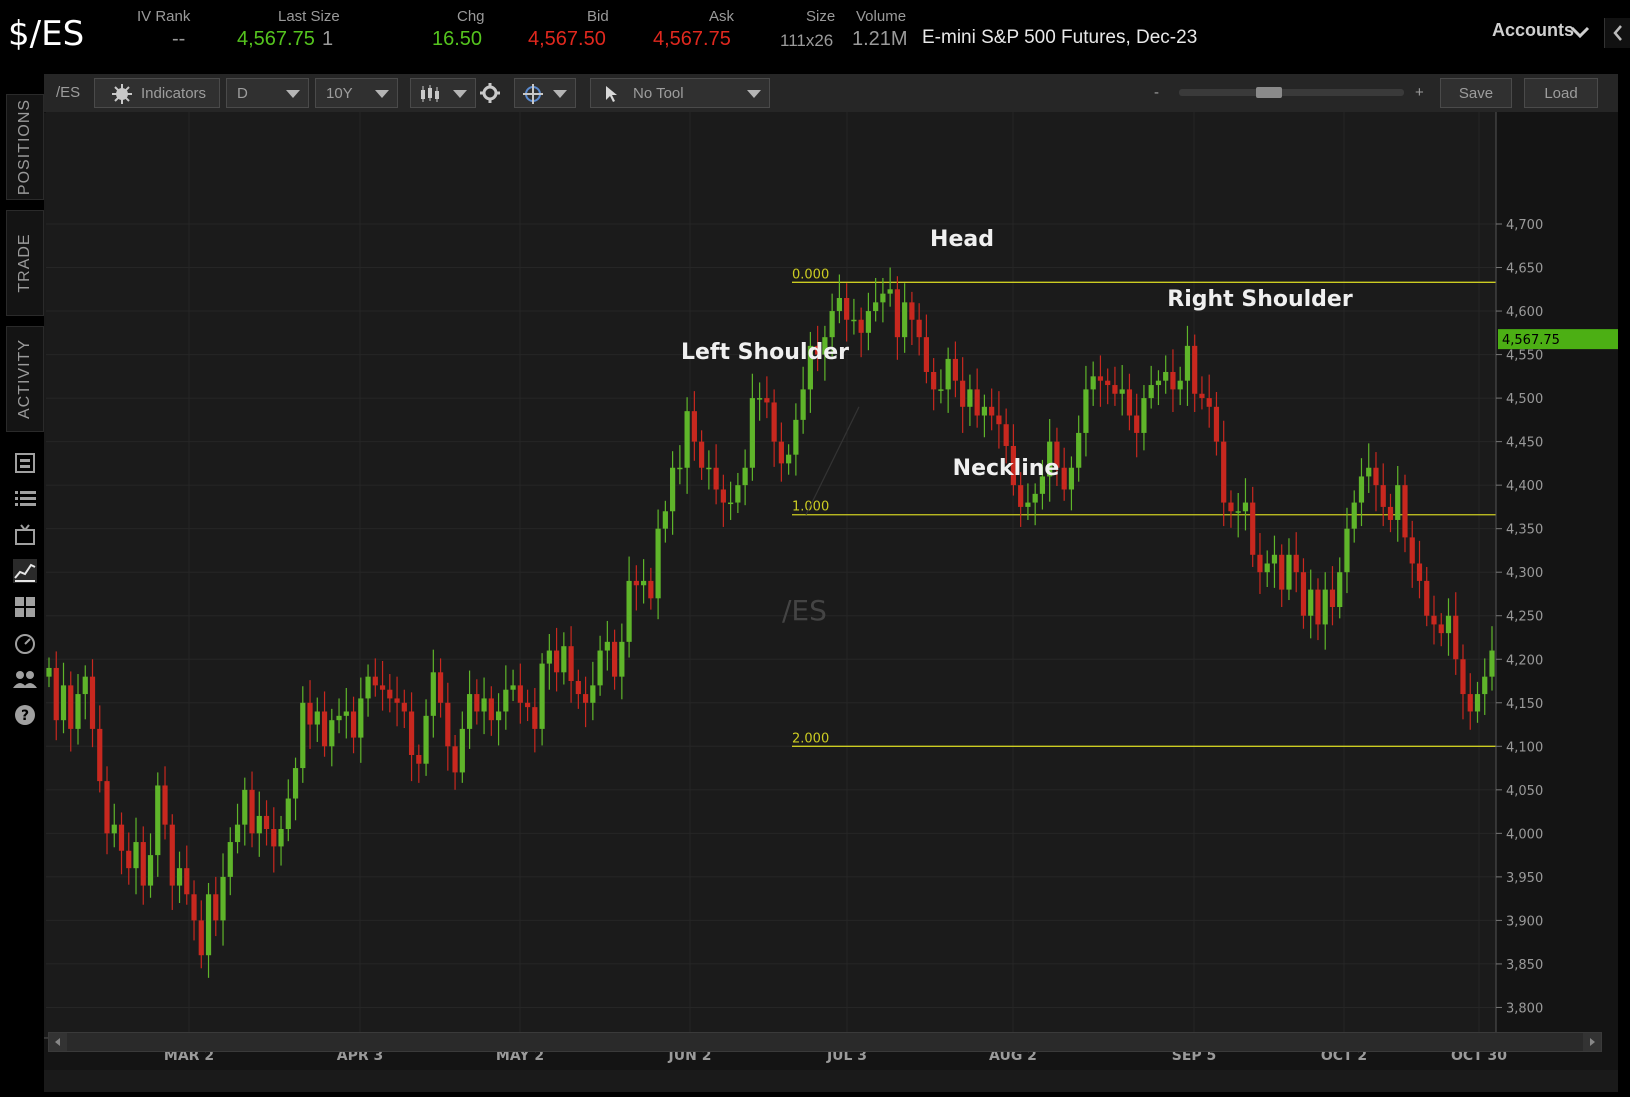 The height and width of the screenshot is (1097, 1630). What do you see at coordinates (1419, 93) in the screenshot?
I see `zoom-in-button: +` at bounding box center [1419, 93].